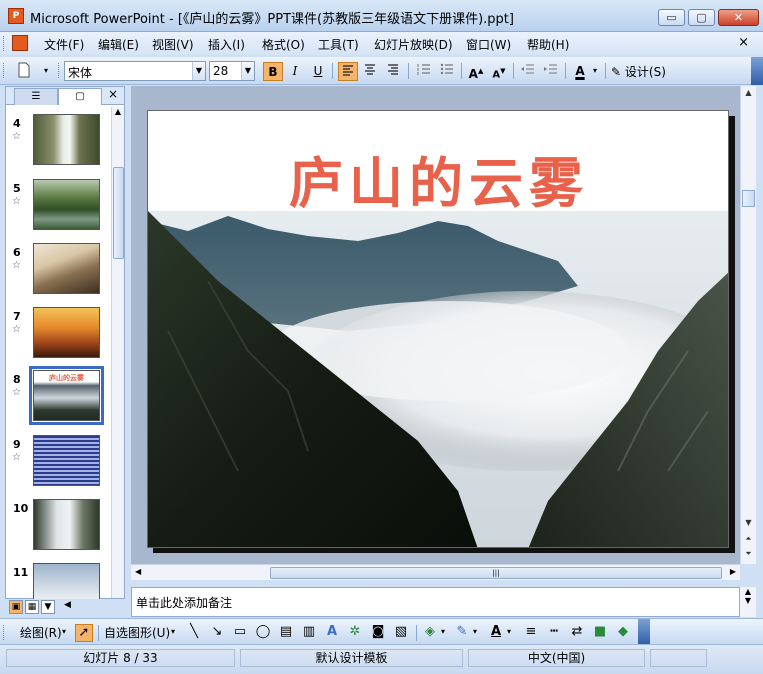 This screenshot has height=674, width=763. Describe the element at coordinates (217, 633) in the screenshot. I see `arrow-icon: ↘` at that location.